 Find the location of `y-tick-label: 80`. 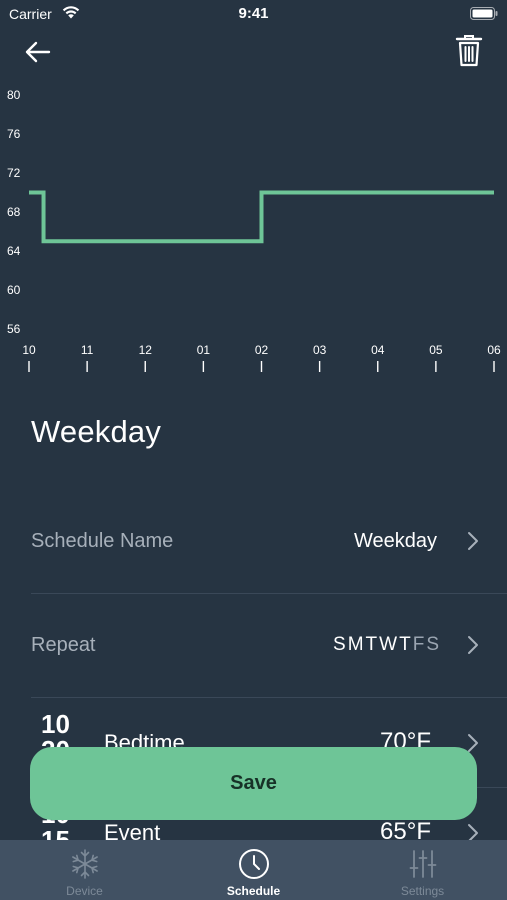

y-tick-label: 80 is located at coordinates (14, 95).